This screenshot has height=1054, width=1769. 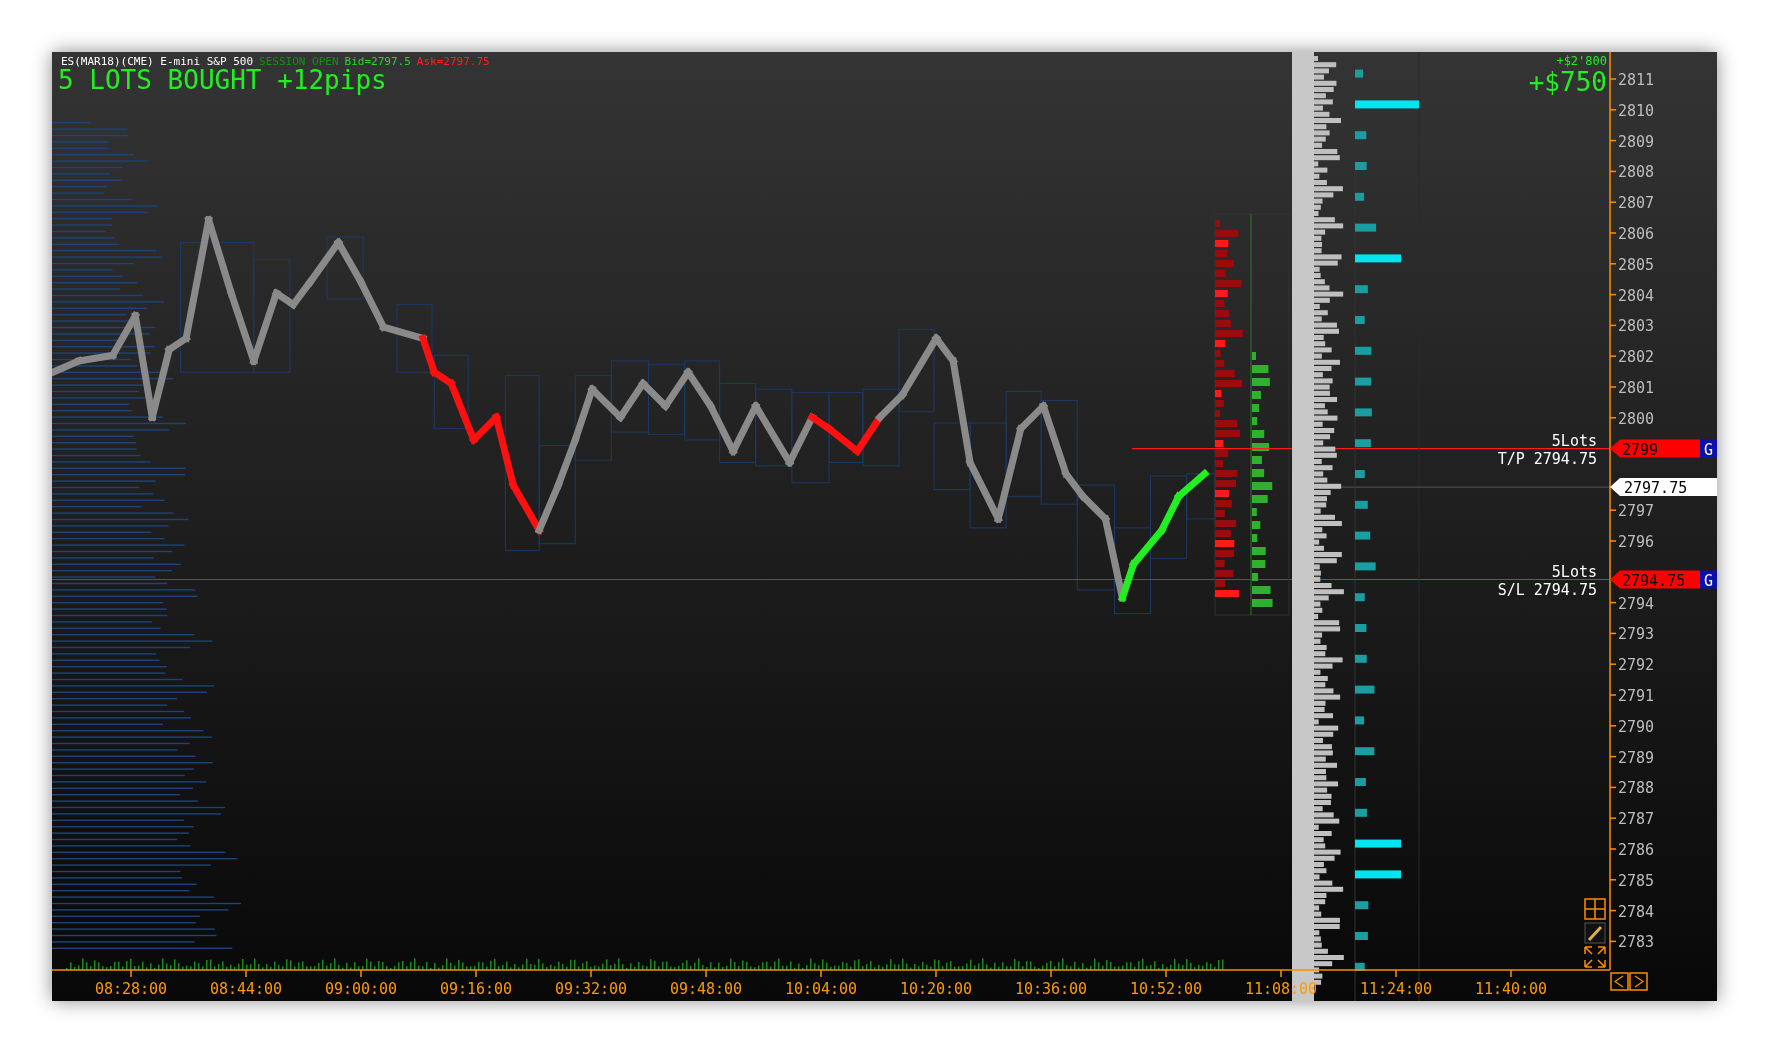 I want to click on time-label: 10:52:00, so click(x=1166, y=989).